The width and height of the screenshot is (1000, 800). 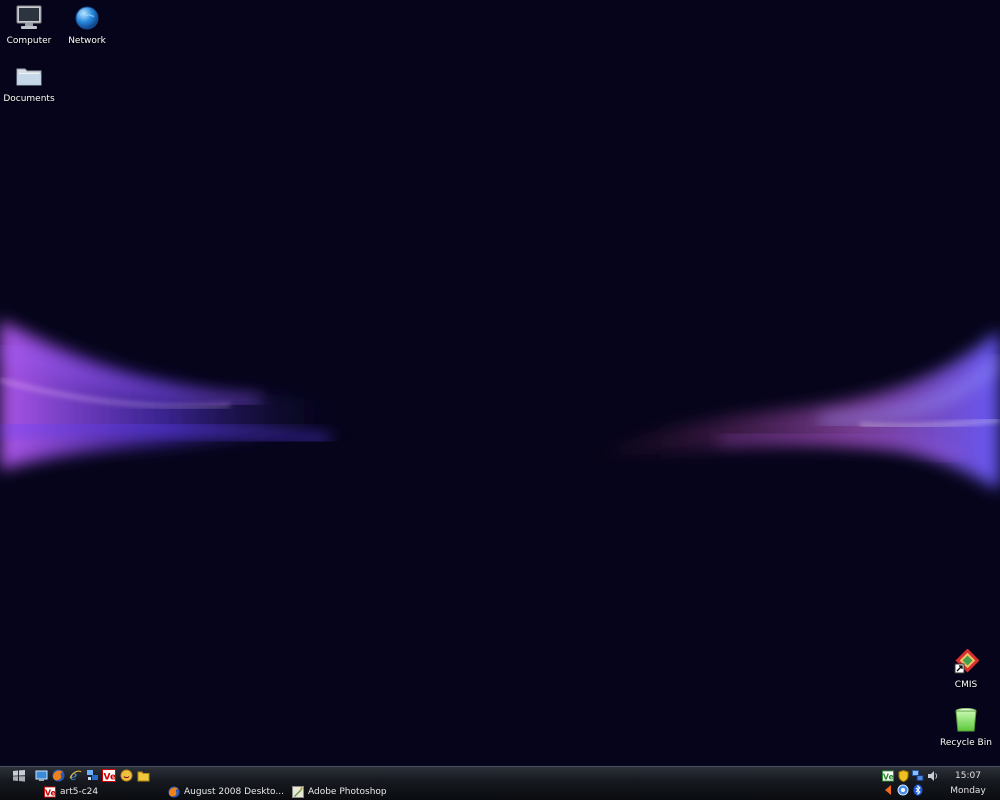 What do you see at coordinates (966, 662) in the screenshot?
I see `cmis-shortcut-icon` at bounding box center [966, 662].